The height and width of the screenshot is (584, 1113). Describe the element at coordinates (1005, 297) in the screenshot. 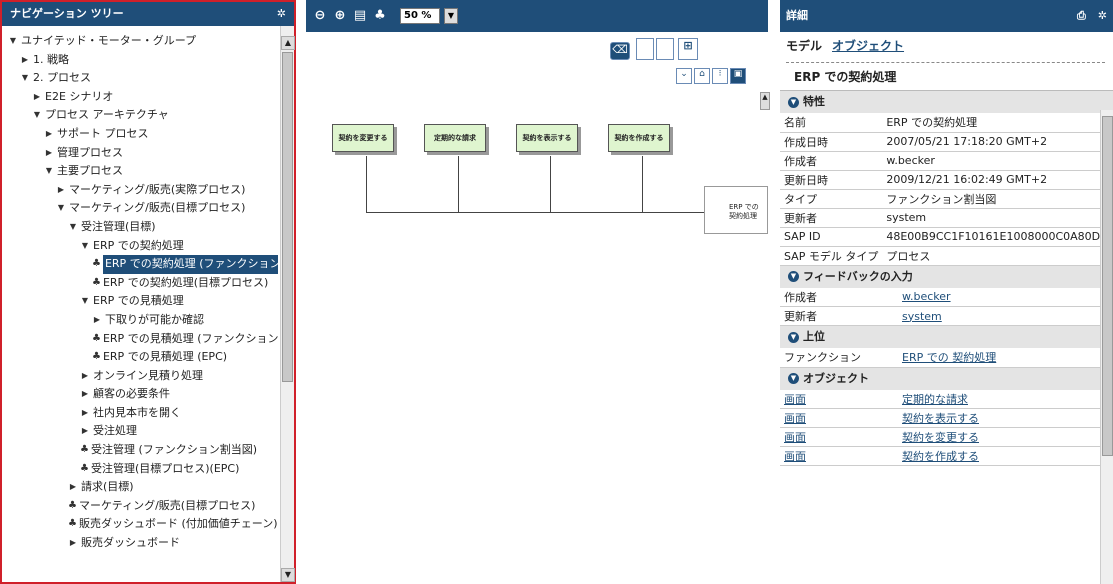

I see `property-value: w.becker` at that location.